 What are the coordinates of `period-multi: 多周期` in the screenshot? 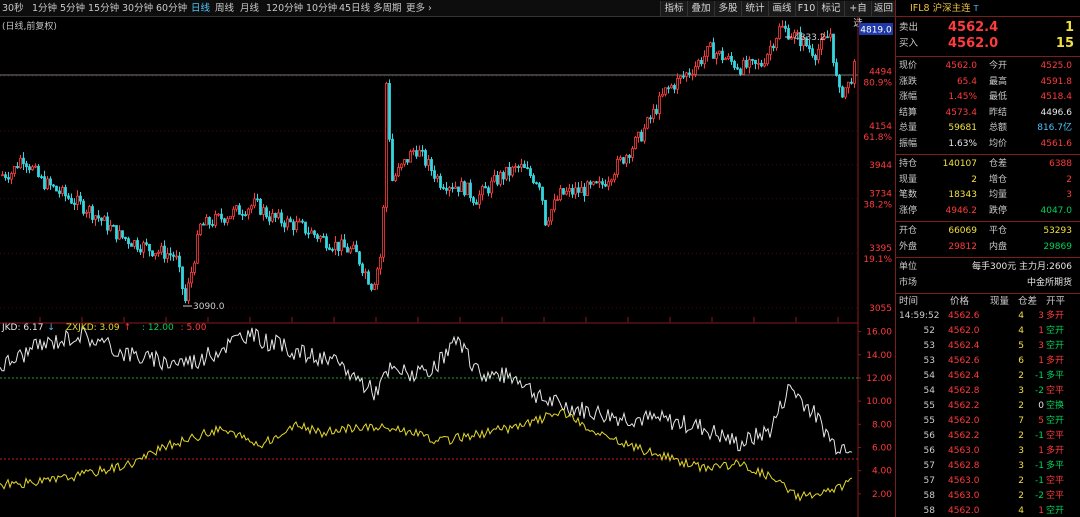 It's located at (387, 8).